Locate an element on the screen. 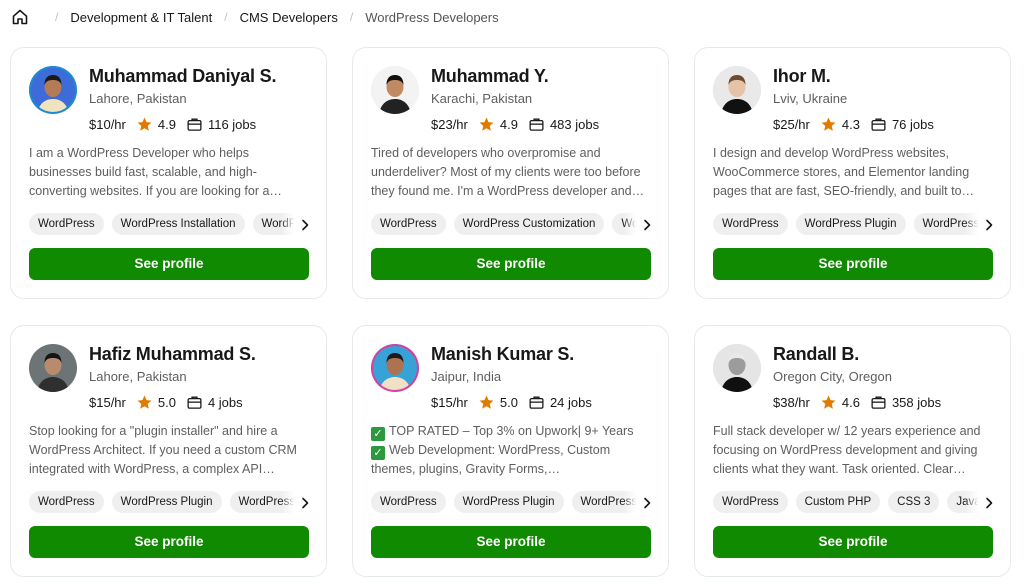 The image size is (1024, 584). freelancer-name: Muhammad Y. is located at coordinates (490, 76).